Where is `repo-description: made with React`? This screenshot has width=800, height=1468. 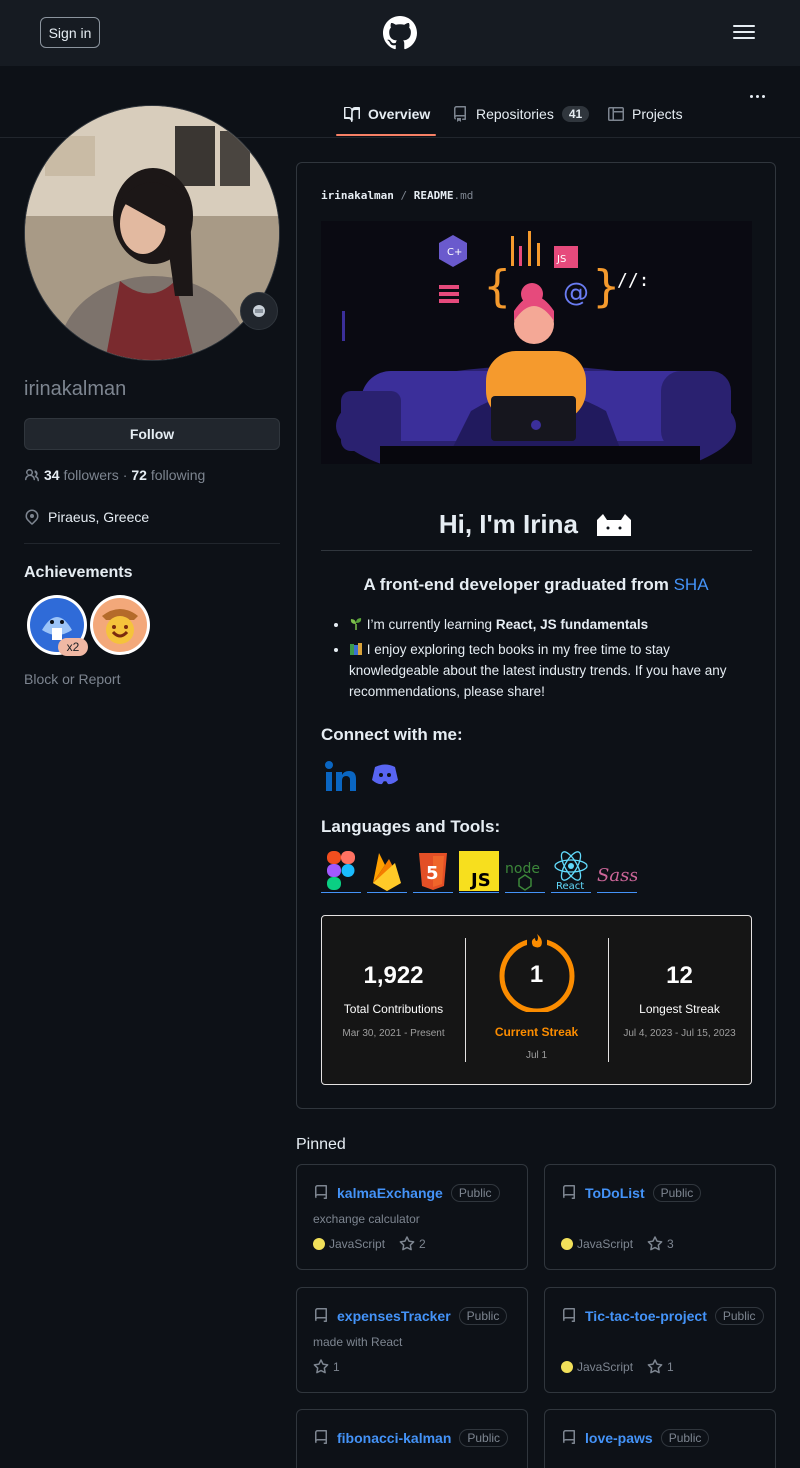
repo-description: made with React is located at coordinates (358, 1342).